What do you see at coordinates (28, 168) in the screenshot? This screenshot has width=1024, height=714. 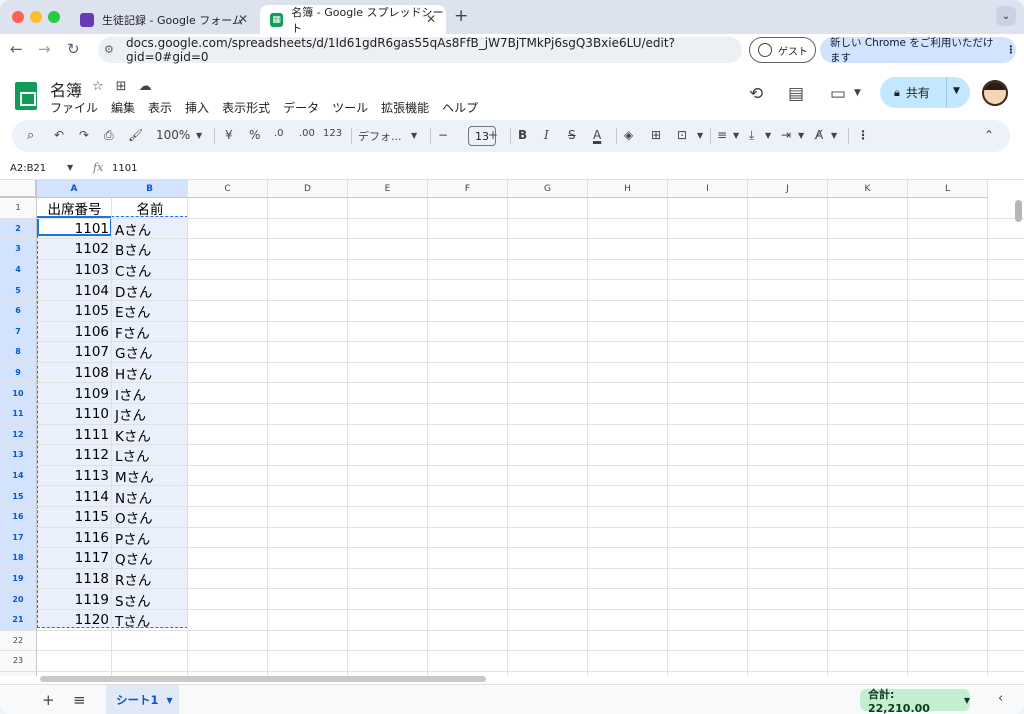 I see `name-box: A2:B21` at bounding box center [28, 168].